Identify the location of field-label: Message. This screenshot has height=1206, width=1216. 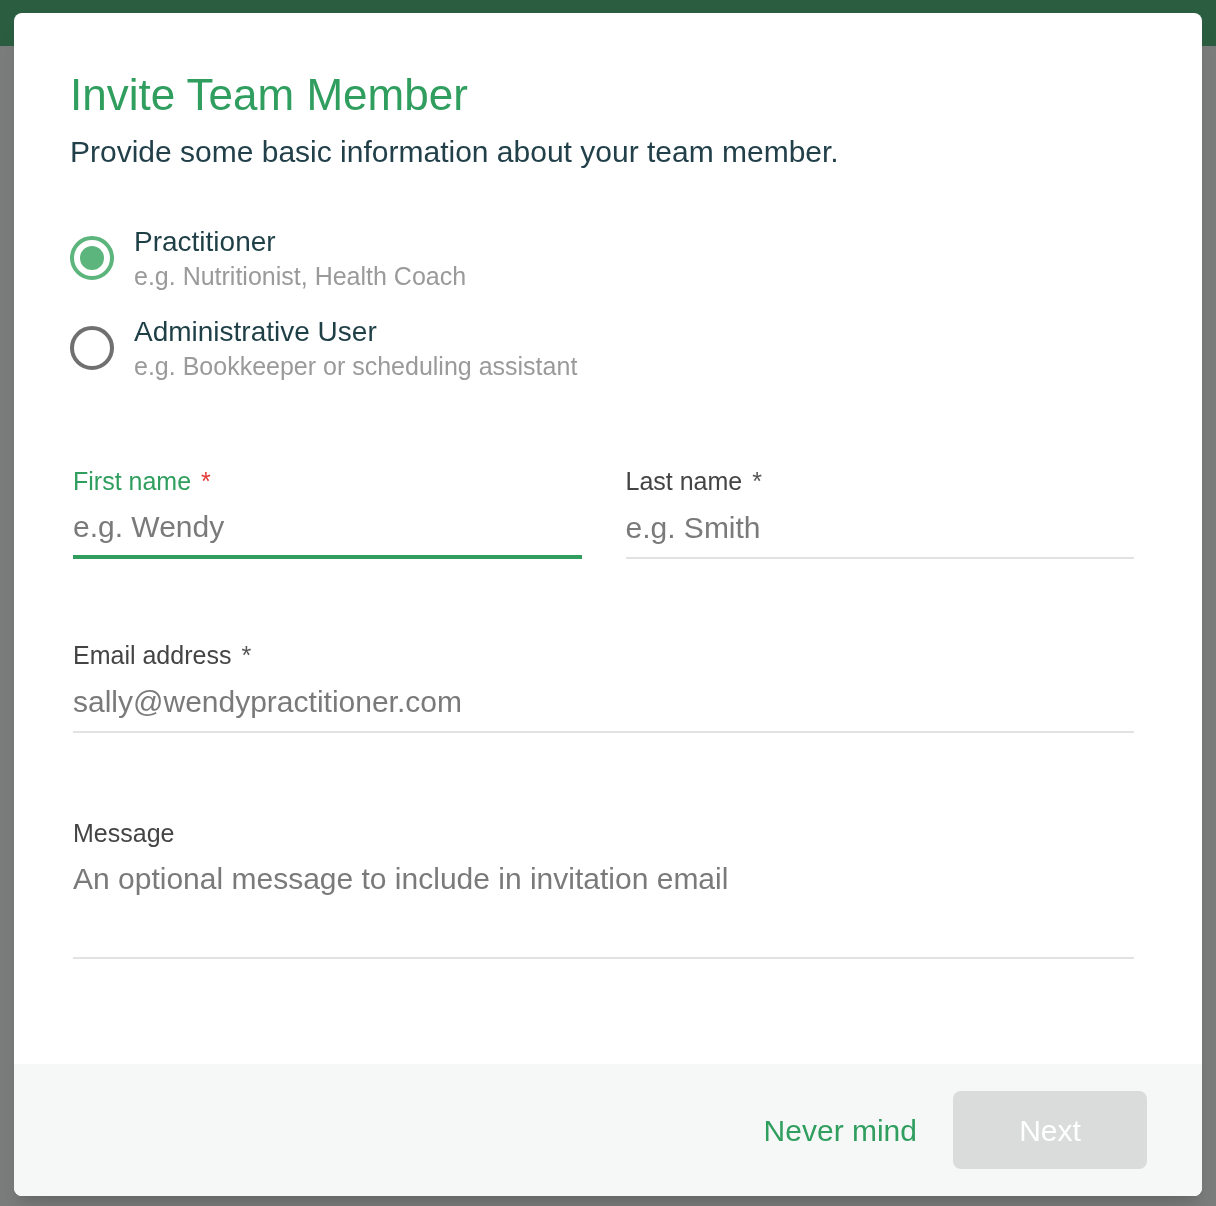
(124, 833).